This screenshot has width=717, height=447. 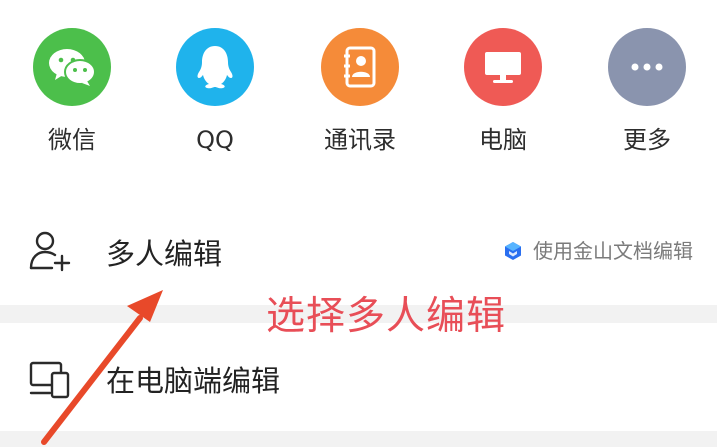 I want to click on wechat-icon, so click(x=72, y=67).